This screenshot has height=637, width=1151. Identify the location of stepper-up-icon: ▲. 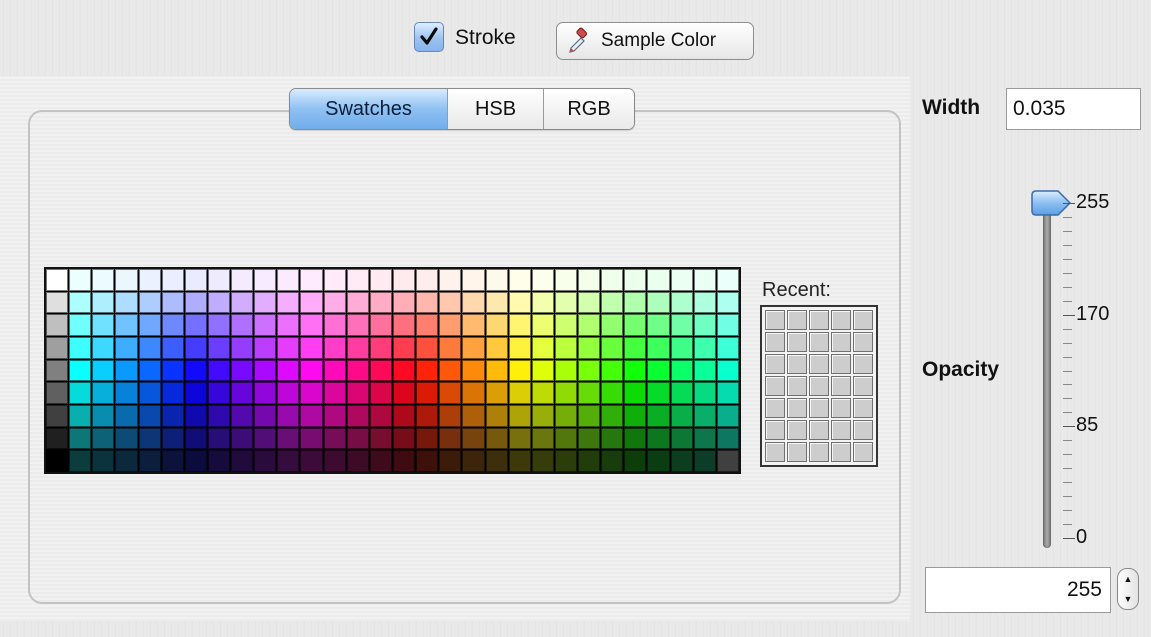
(1128, 579).